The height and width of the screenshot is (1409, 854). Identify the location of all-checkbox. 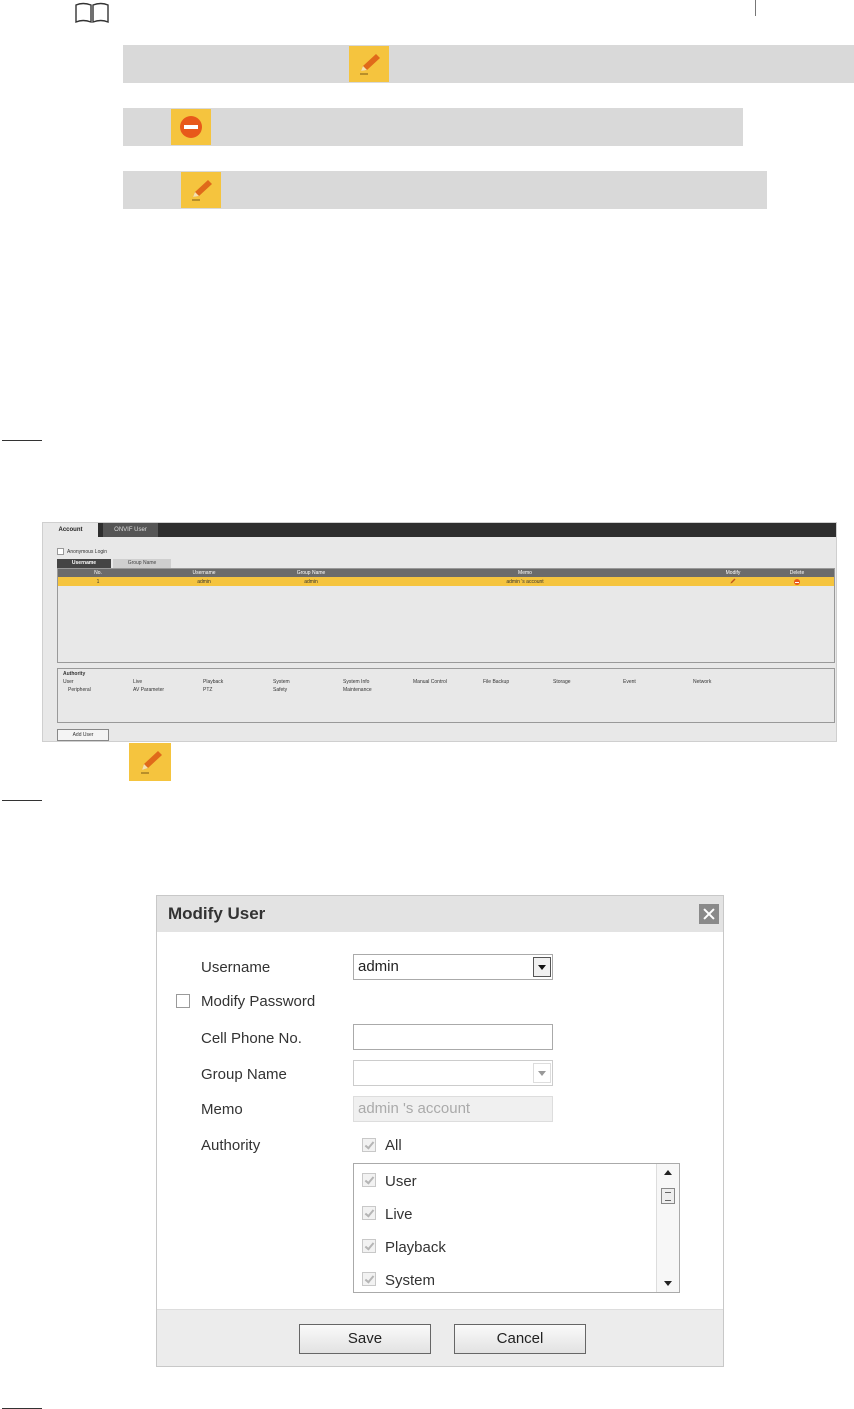
(369, 1145).